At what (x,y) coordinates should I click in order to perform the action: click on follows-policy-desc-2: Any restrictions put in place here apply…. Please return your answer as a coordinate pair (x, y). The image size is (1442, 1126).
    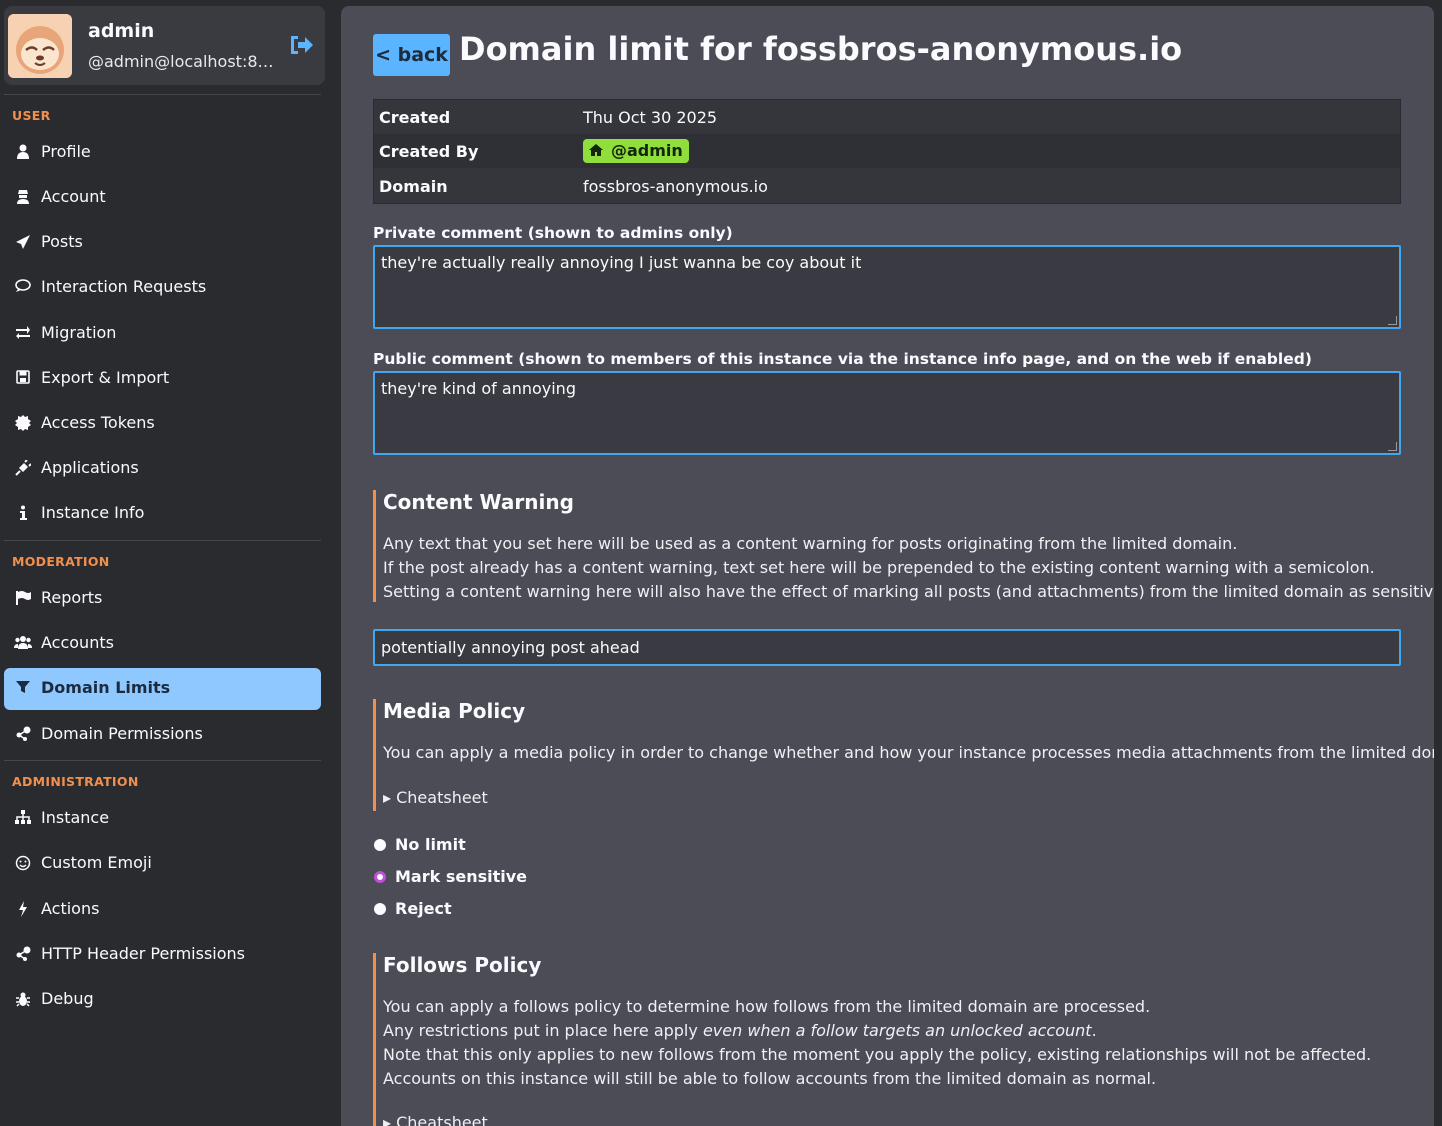
    Looking at the image, I should click on (740, 1031).